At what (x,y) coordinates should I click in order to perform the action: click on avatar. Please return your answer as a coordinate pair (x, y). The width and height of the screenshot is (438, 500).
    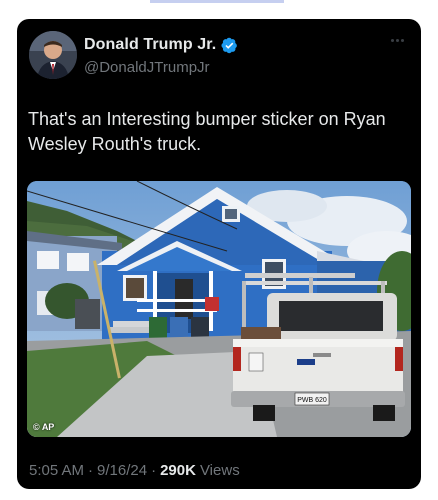
    Looking at the image, I should click on (53, 55).